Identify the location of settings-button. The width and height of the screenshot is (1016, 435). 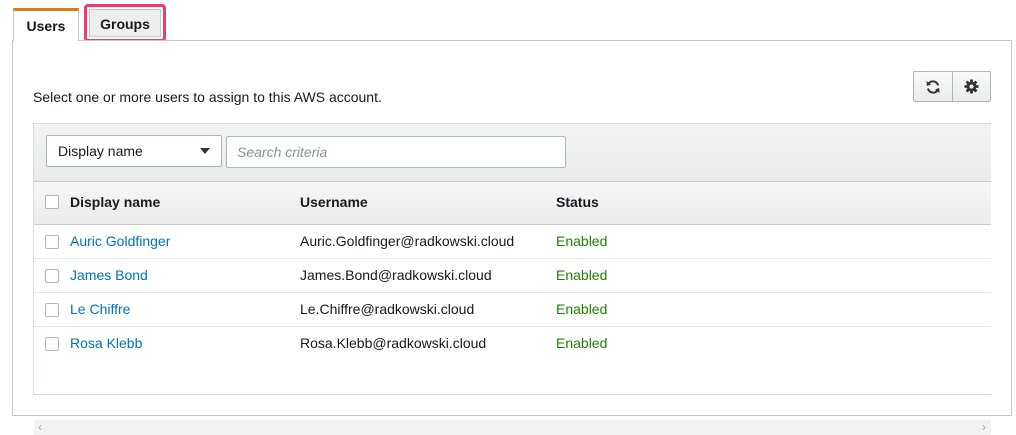
(971, 86).